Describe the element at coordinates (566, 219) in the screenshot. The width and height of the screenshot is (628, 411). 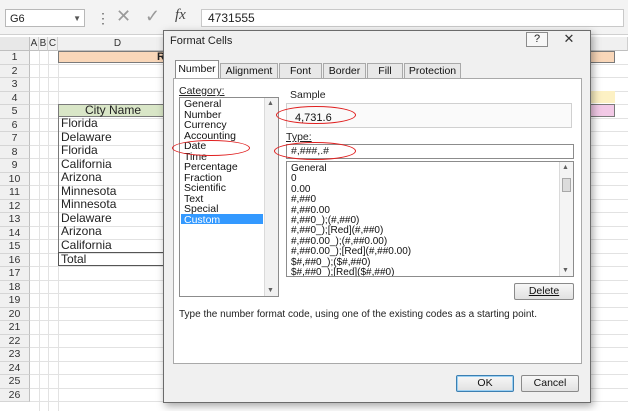
I see `format-list-scrollbar: ▲ ▼` at that location.